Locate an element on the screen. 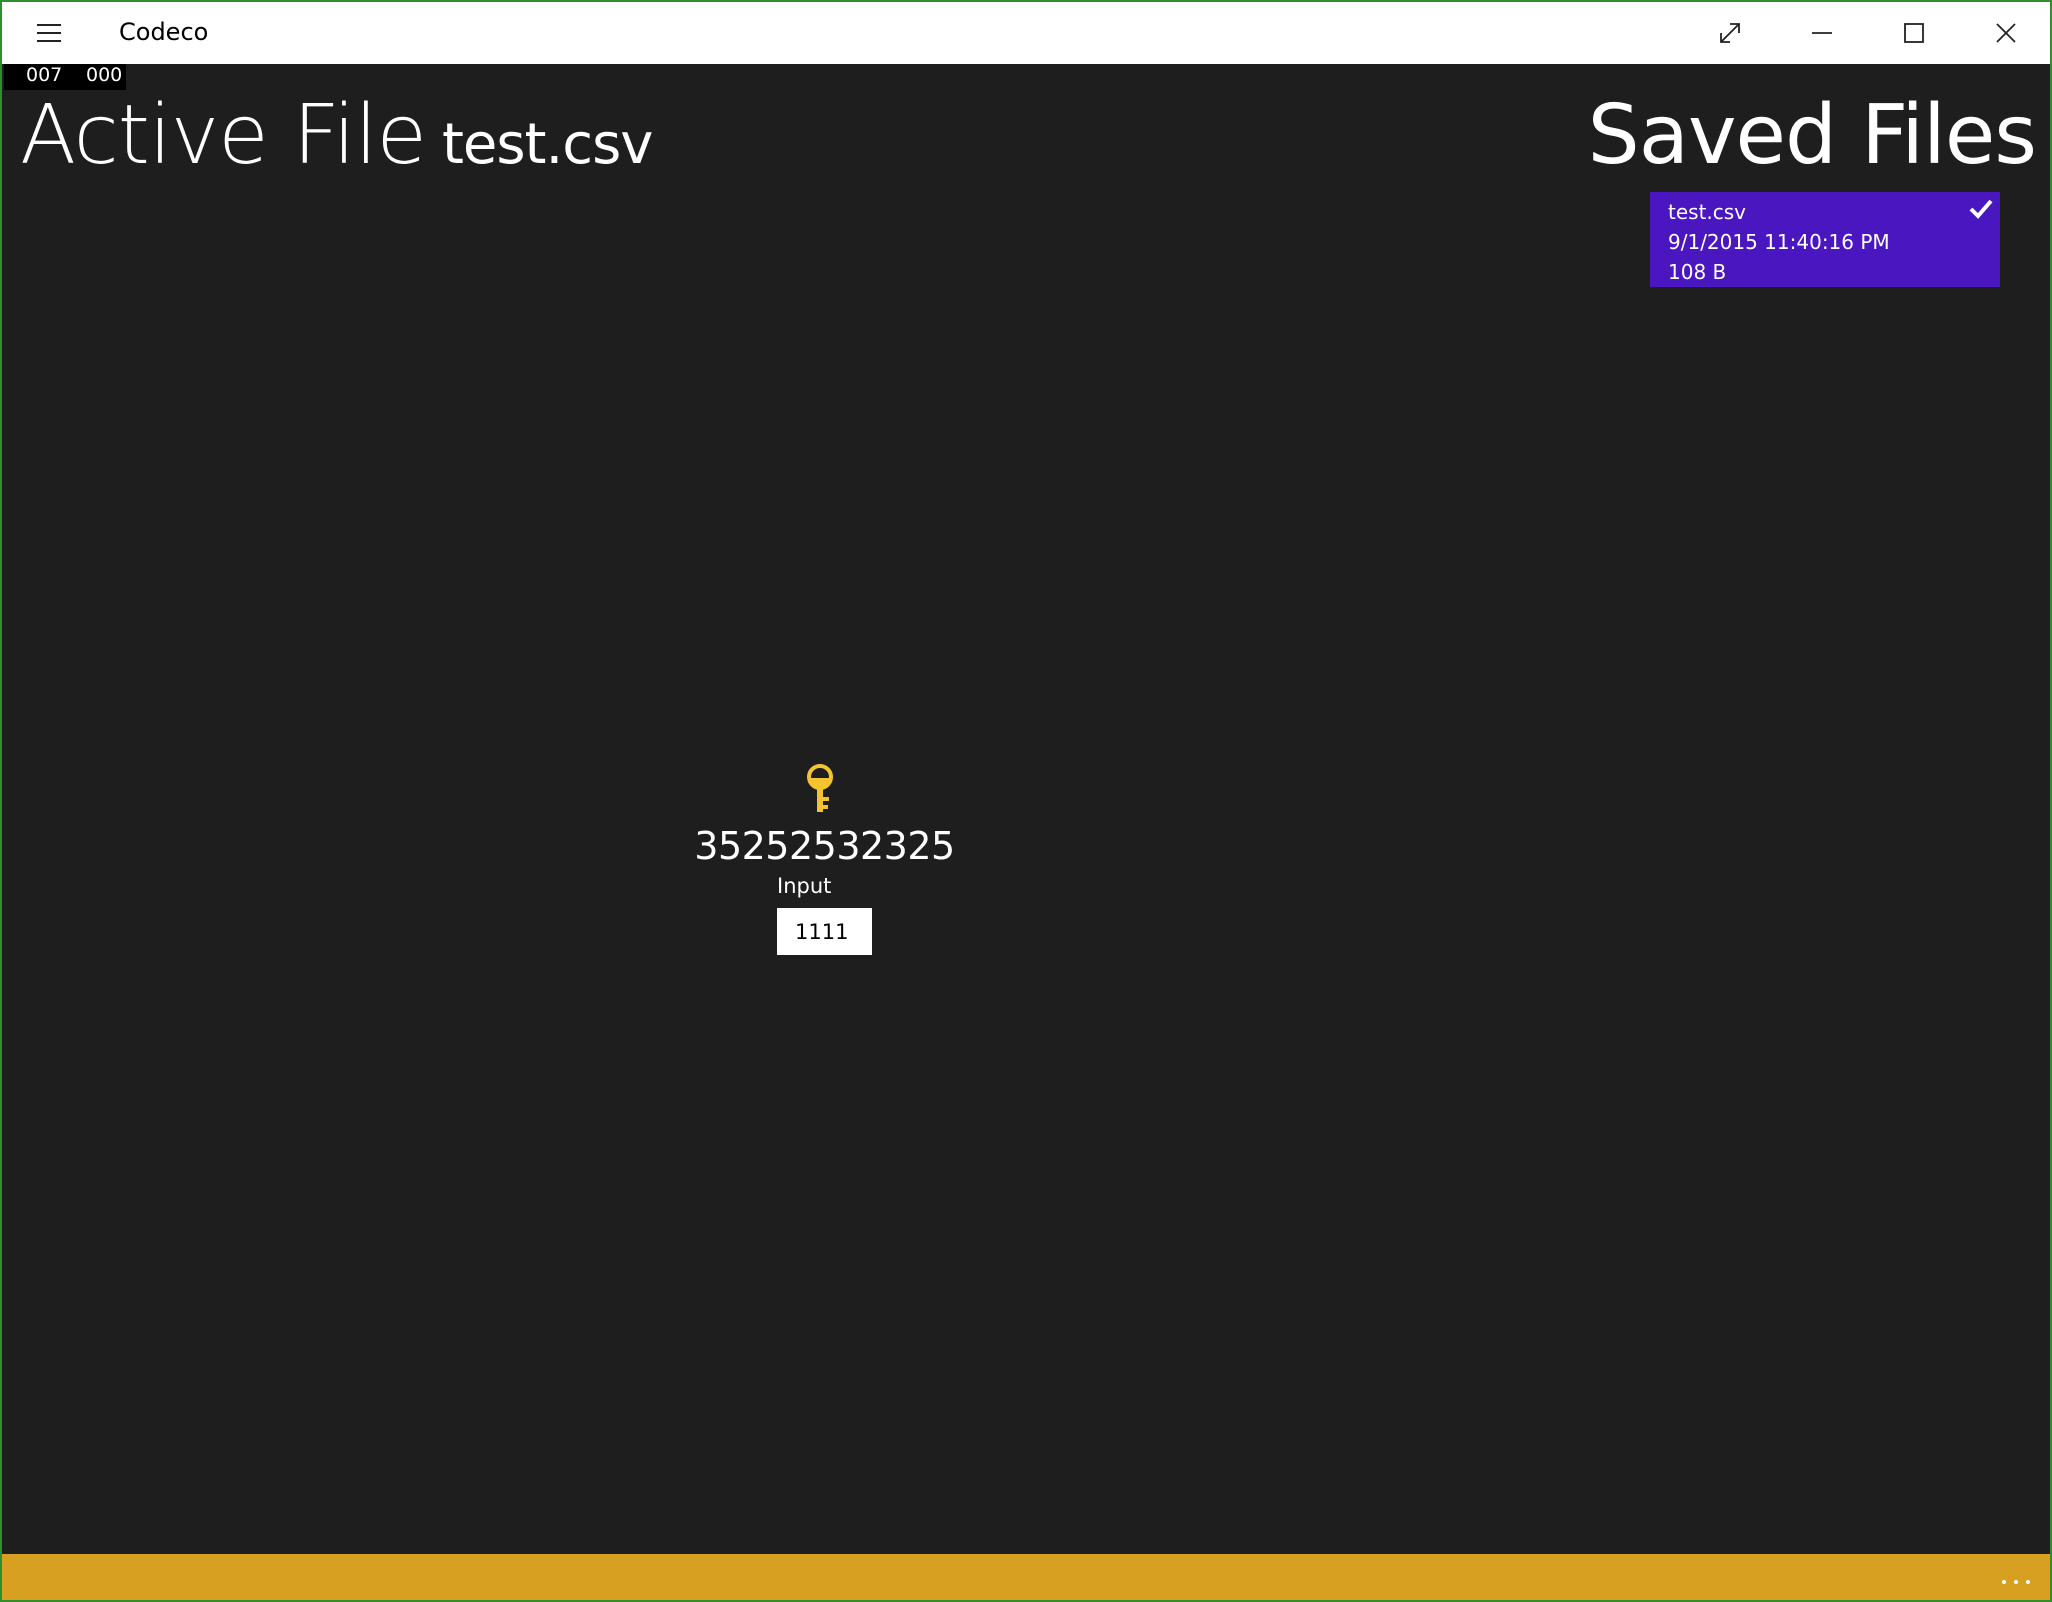 The width and height of the screenshot is (2052, 1602). saved-file-date: 9/1/2015 11:40:16 PM is located at coordinates (1779, 242).